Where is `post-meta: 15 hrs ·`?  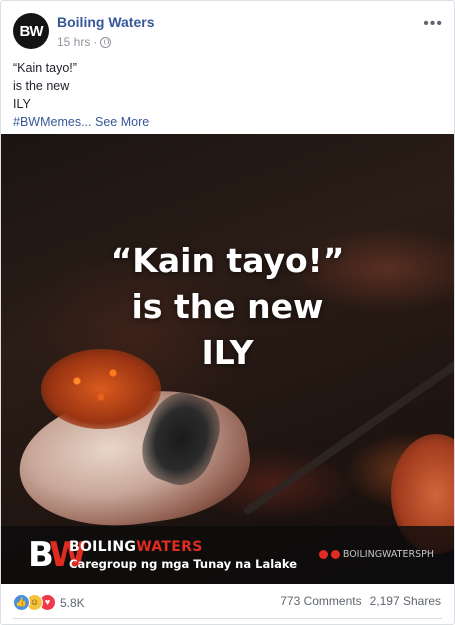 post-meta: 15 hrs · is located at coordinates (84, 42).